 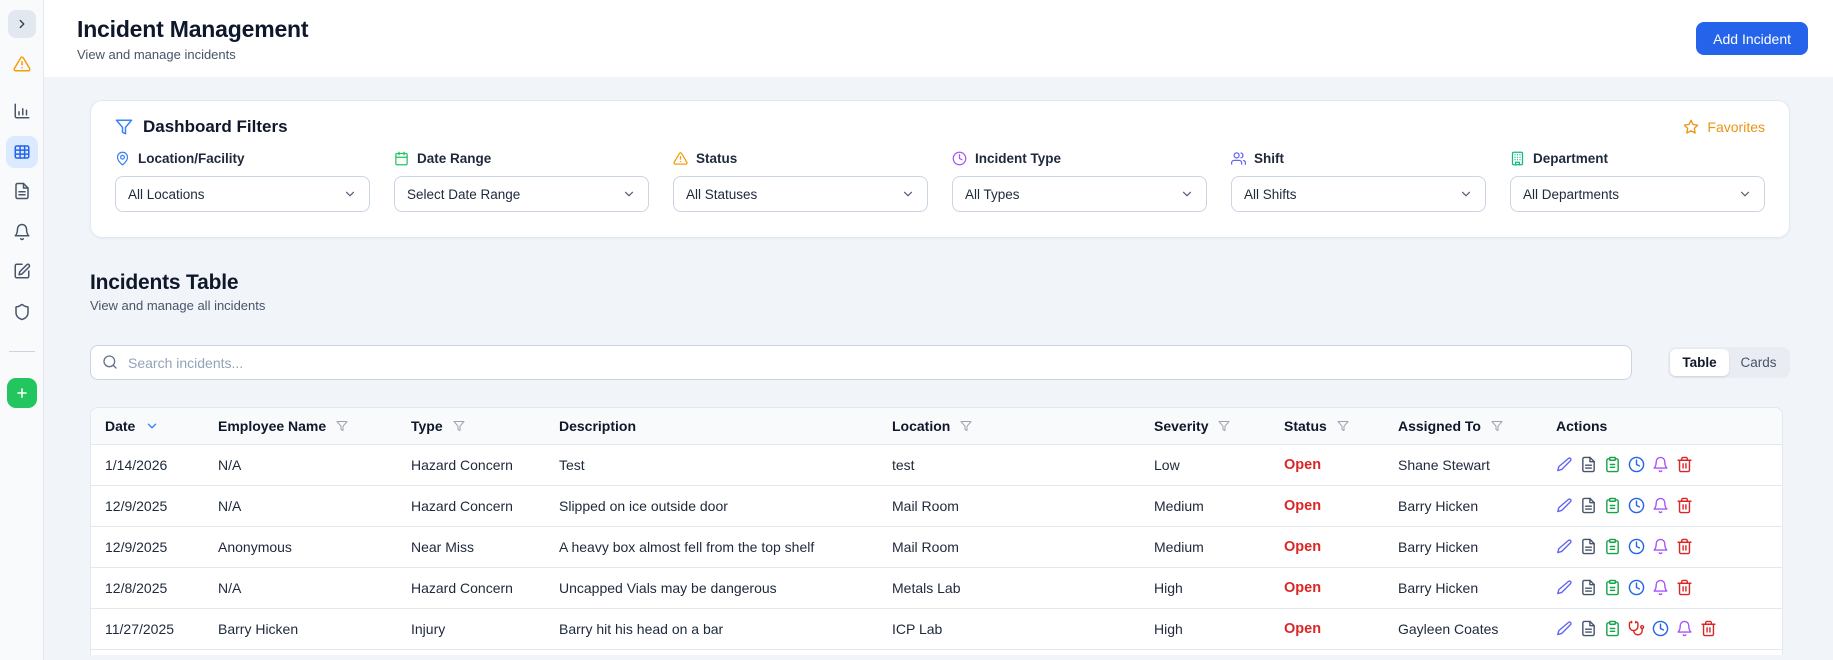 What do you see at coordinates (711, 426) in the screenshot?
I see `column-header-description: Description` at bounding box center [711, 426].